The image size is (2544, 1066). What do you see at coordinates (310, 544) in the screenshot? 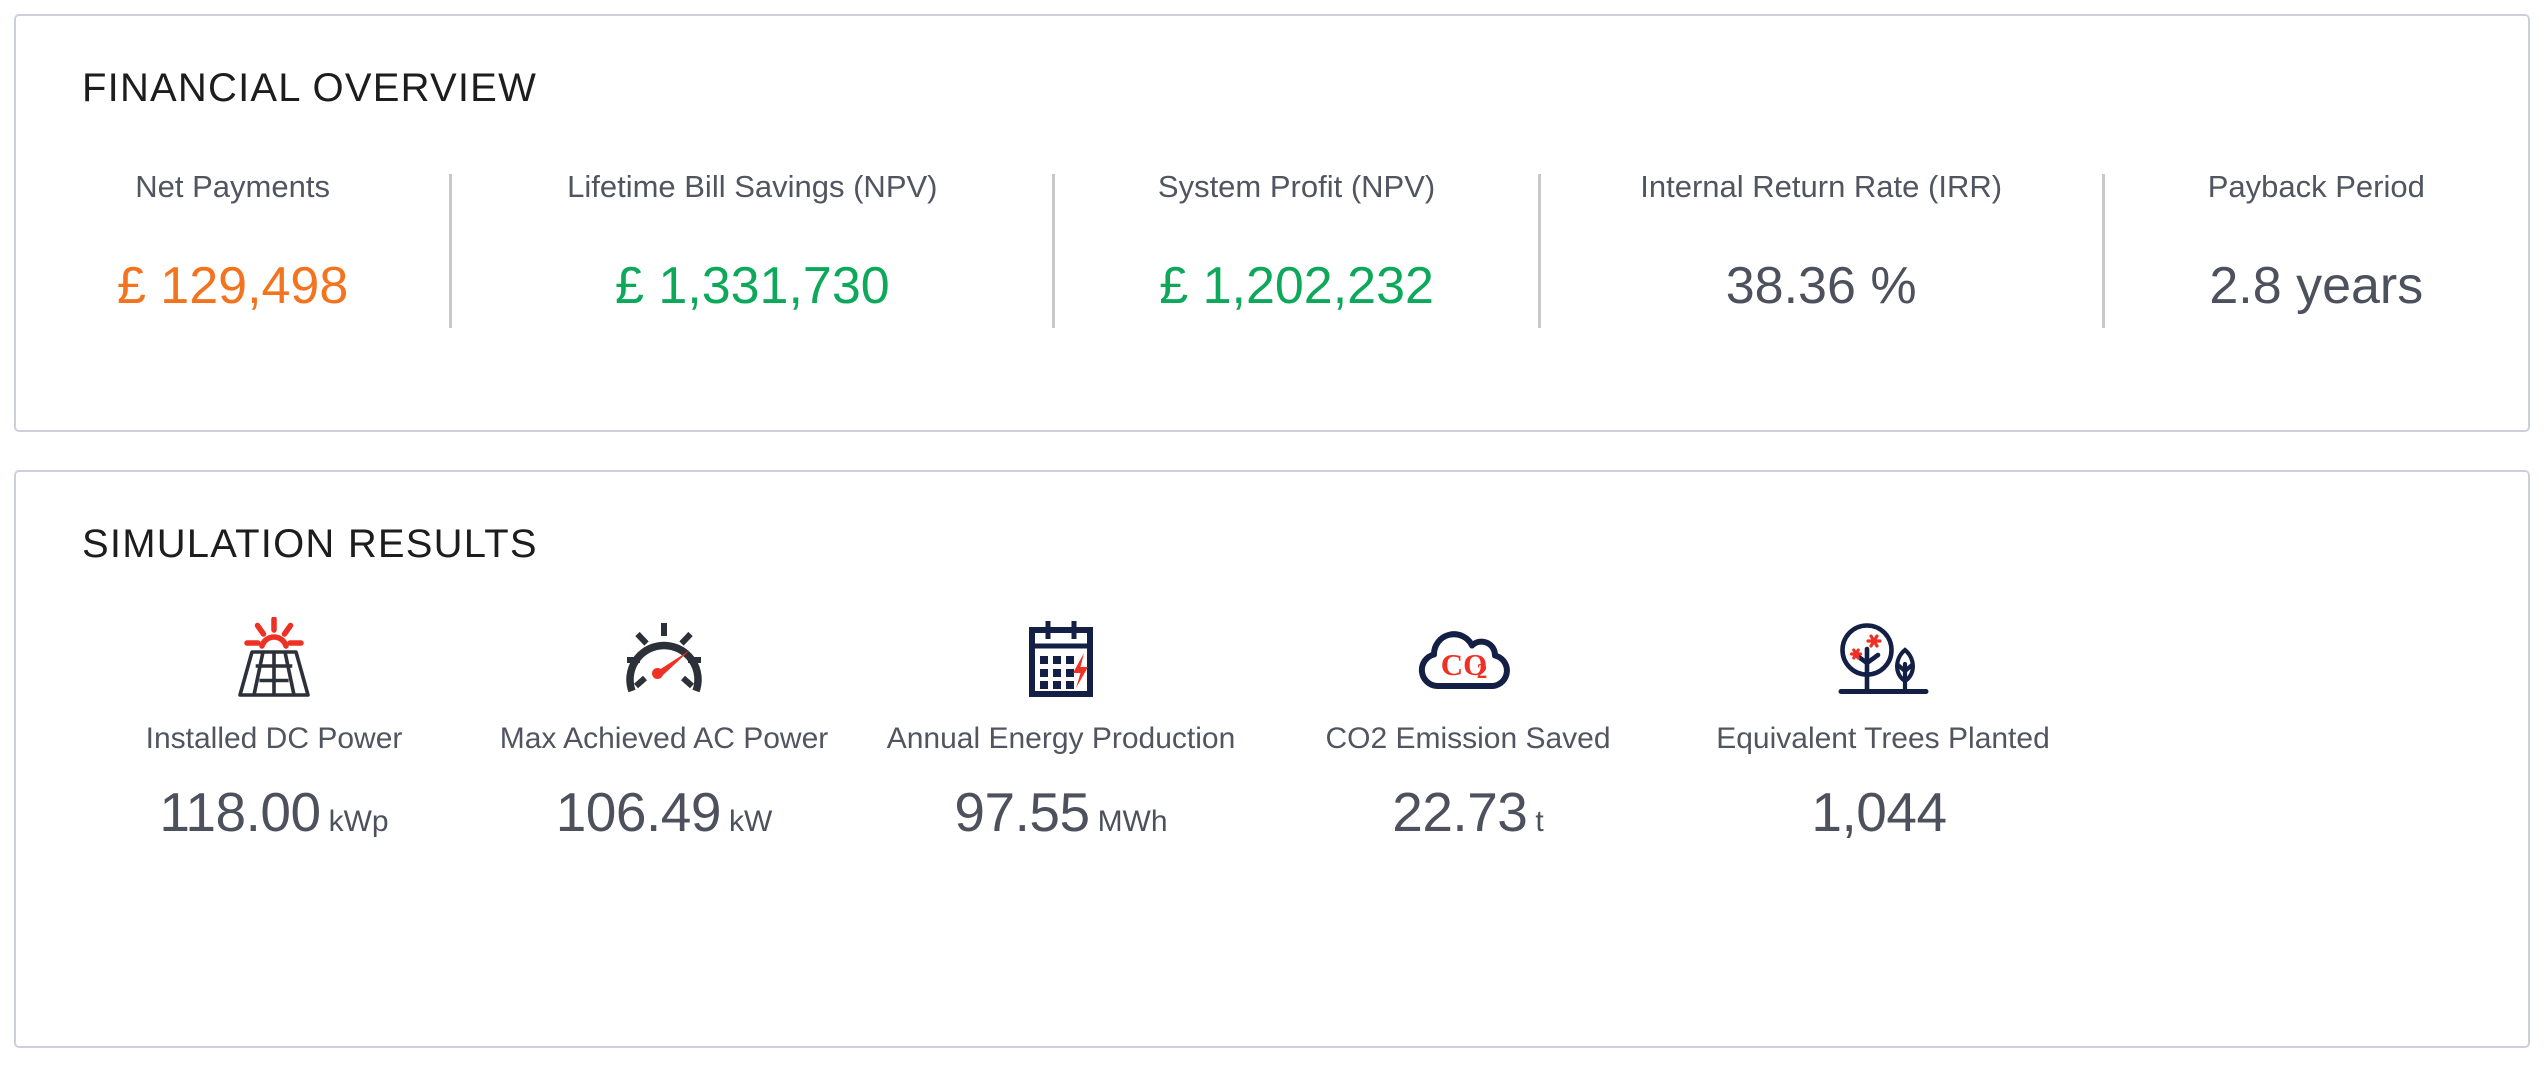
I see `simulation-results-title: SIMULATION RESULTS` at bounding box center [310, 544].